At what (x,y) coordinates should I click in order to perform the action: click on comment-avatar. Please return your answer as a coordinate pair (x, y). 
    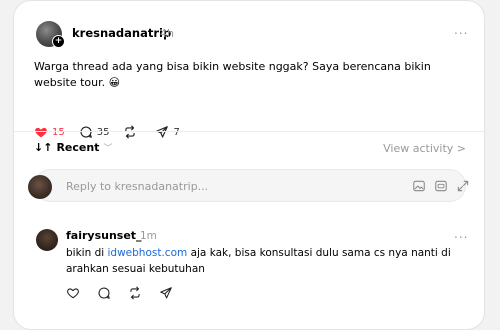
    Looking at the image, I should click on (47, 240).